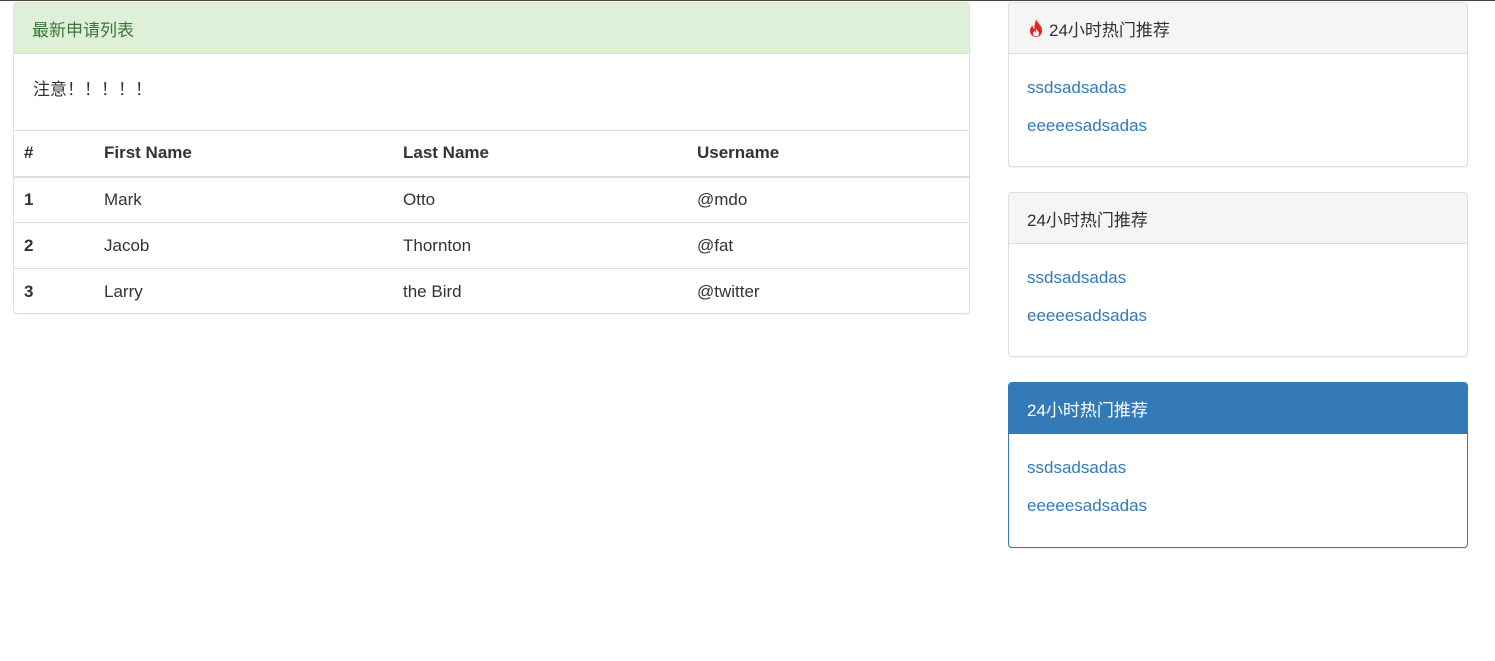 The width and height of the screenshot is (1495, 661). I want to click on column-header-number: #, so click(54, 154).